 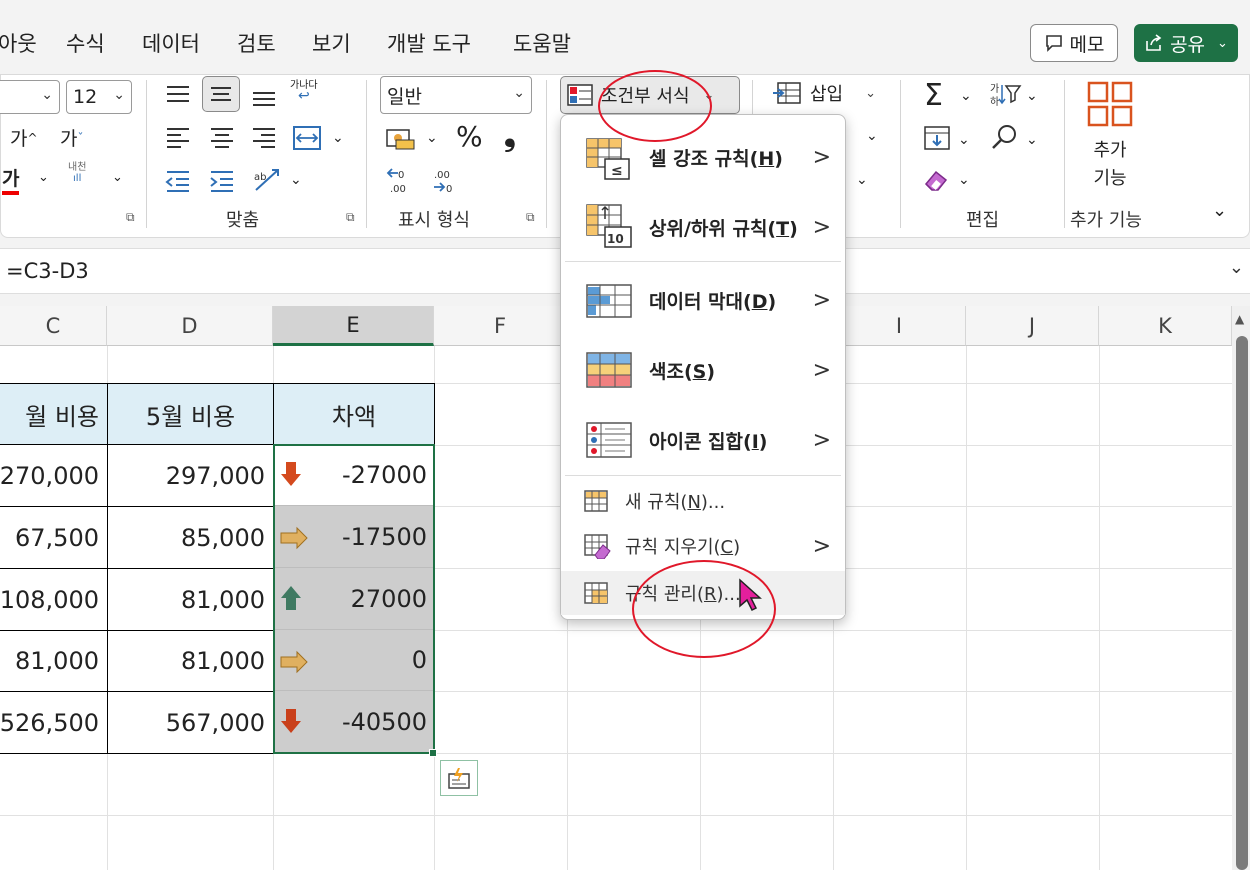 What do you see at coordinates (354, 537) in the screenshot?
I see `table-cell: -17500` at bounding box center [354, 537].